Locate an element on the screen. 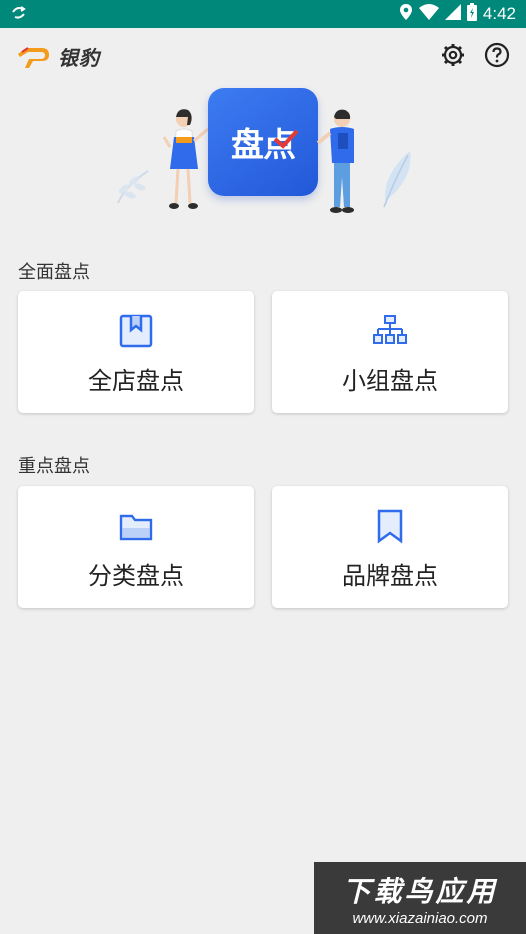 The width and height of the screenshot is (526, 934). hero-card: 盘点 is located at coordinates (263, 142).